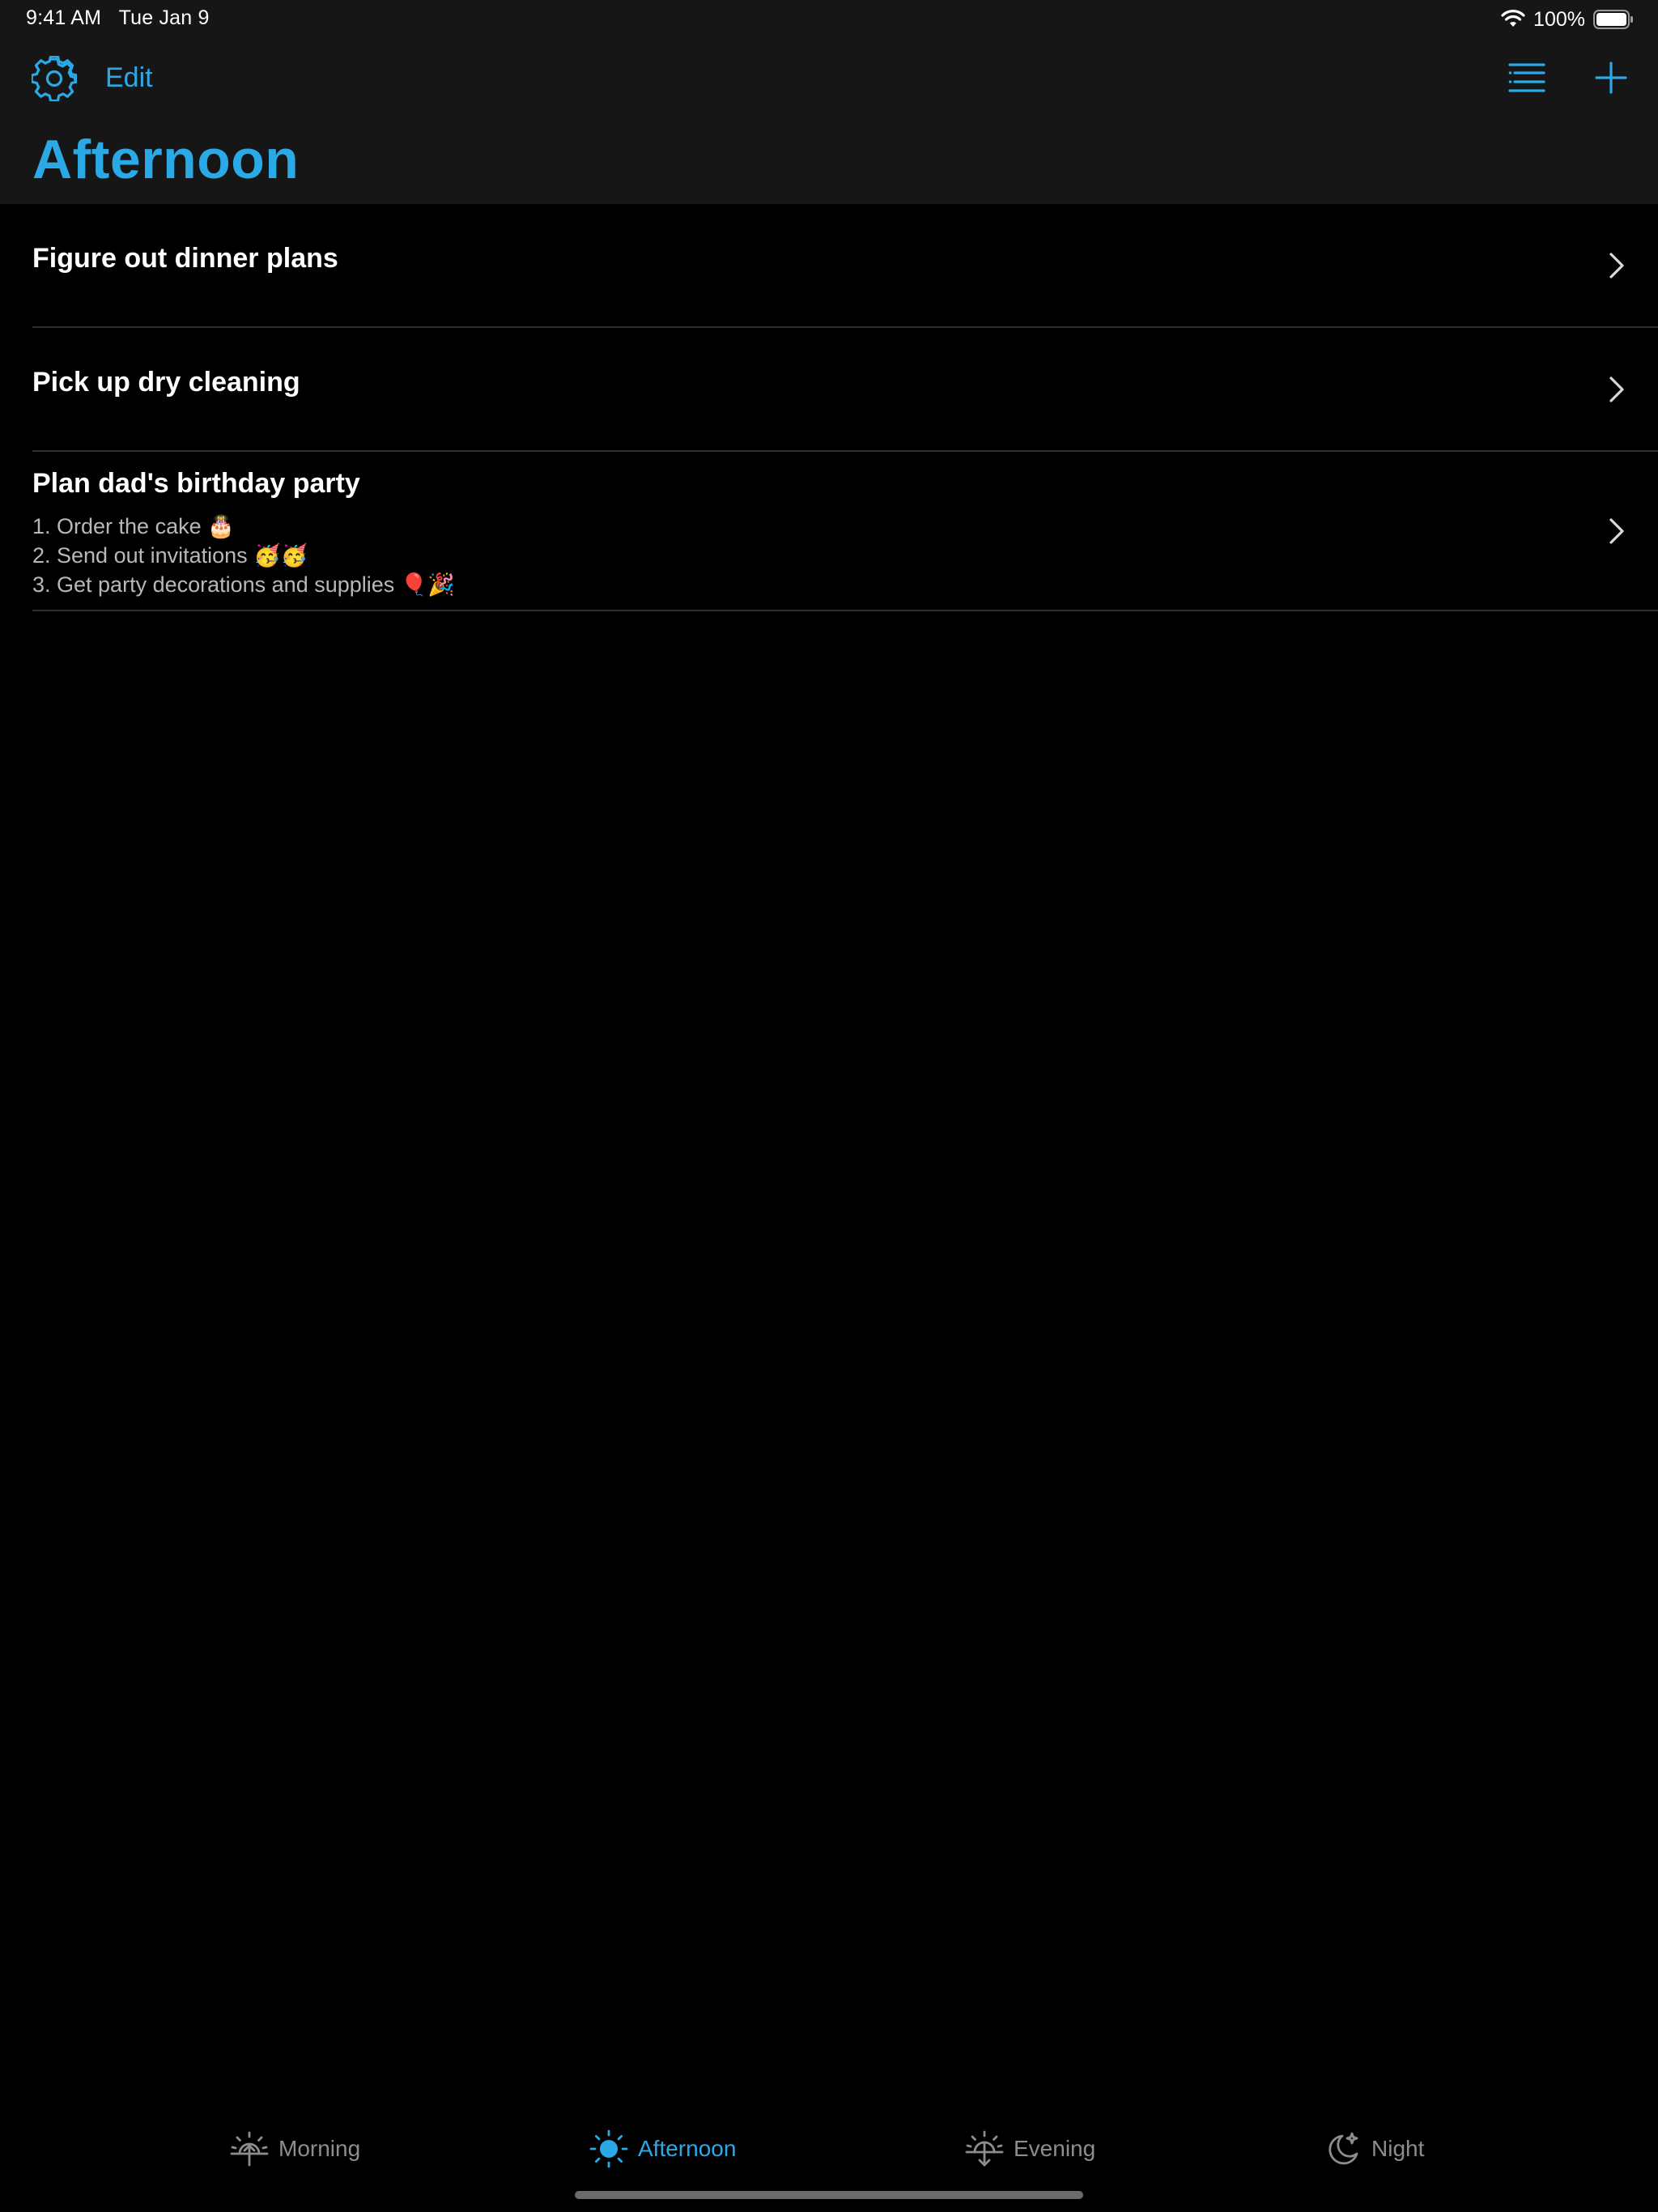 The width and height of the screenshot is (1658, 2212). I want to click on tab-bar: Morning Afternoon Evening Night, so click(829, 2148).